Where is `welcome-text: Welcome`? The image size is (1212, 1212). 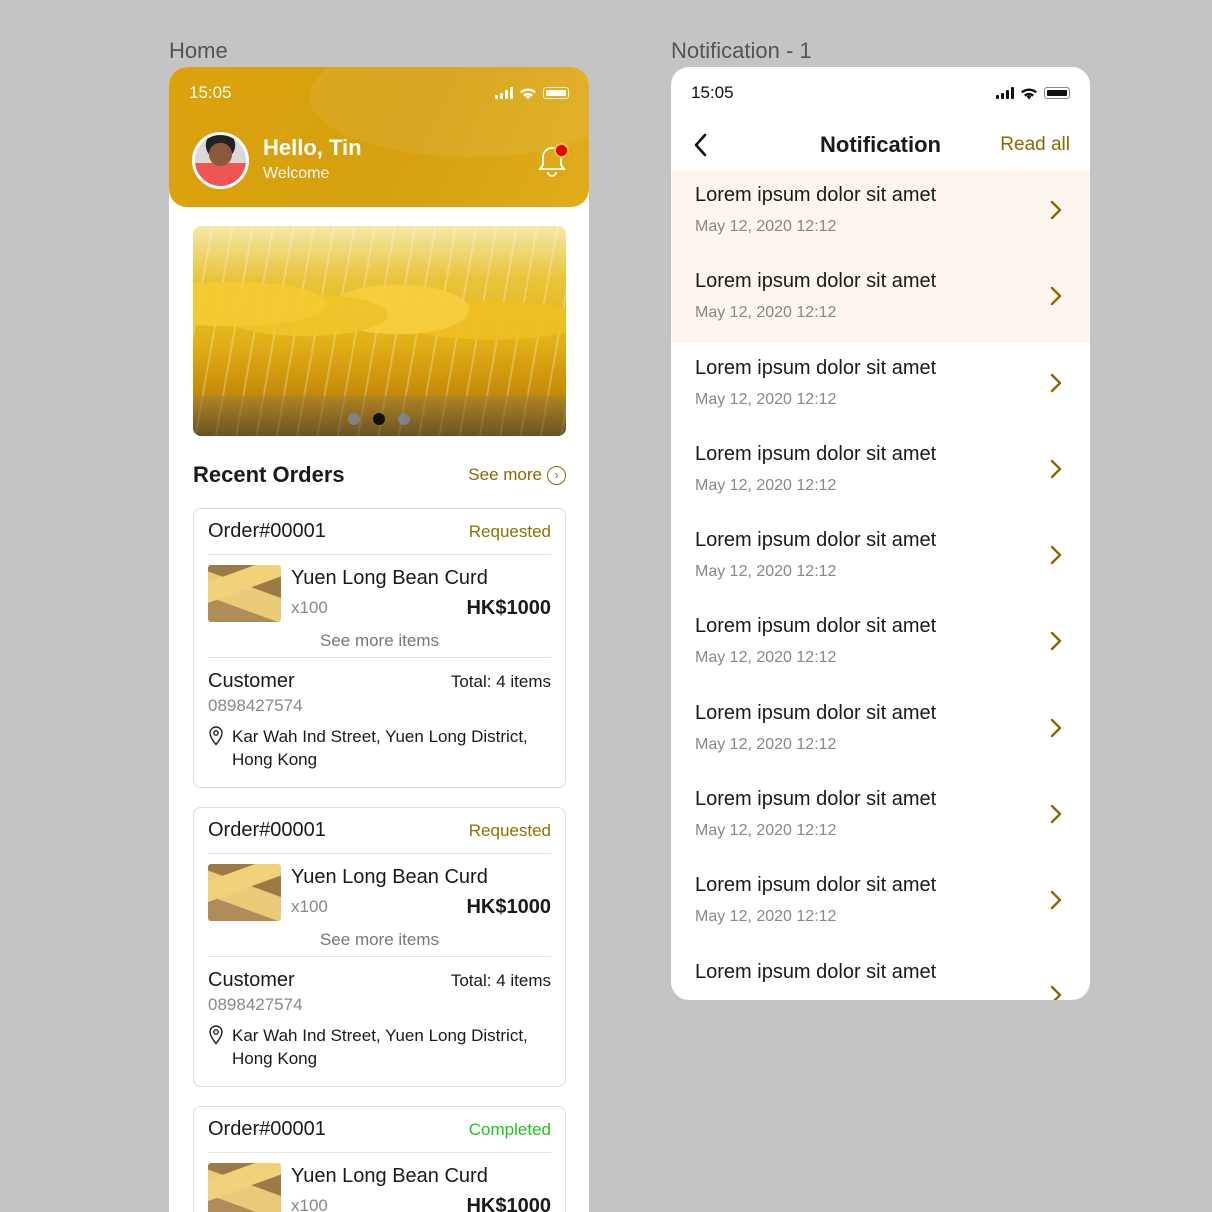
welcome-text: Welcome is located at coordinates (296, 173).